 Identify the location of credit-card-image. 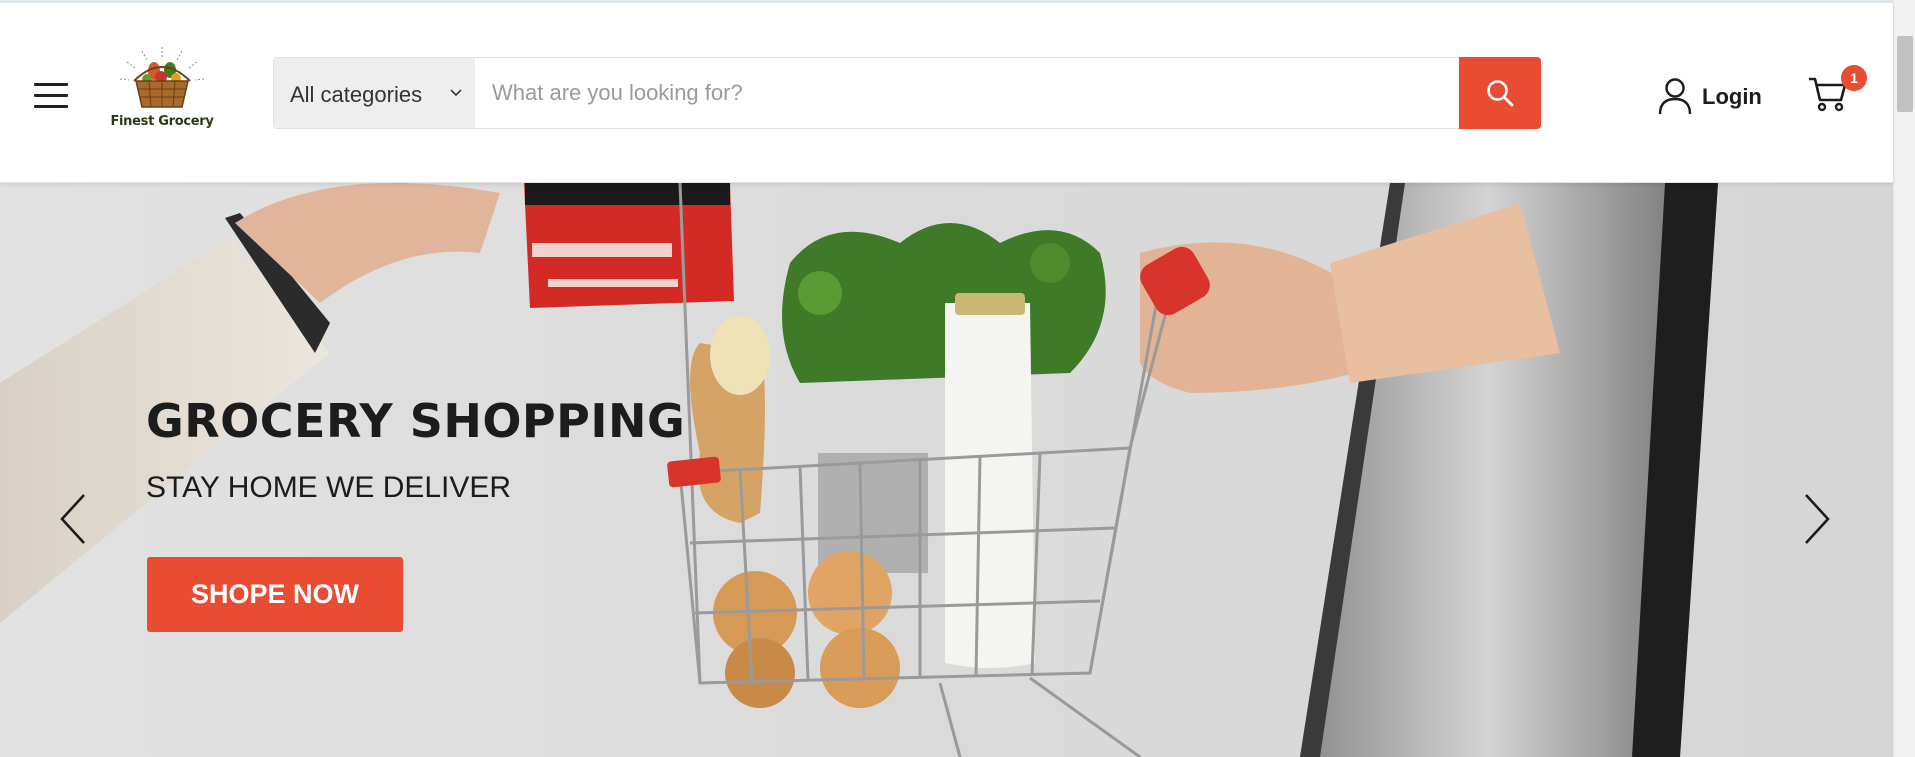
(629, 245).